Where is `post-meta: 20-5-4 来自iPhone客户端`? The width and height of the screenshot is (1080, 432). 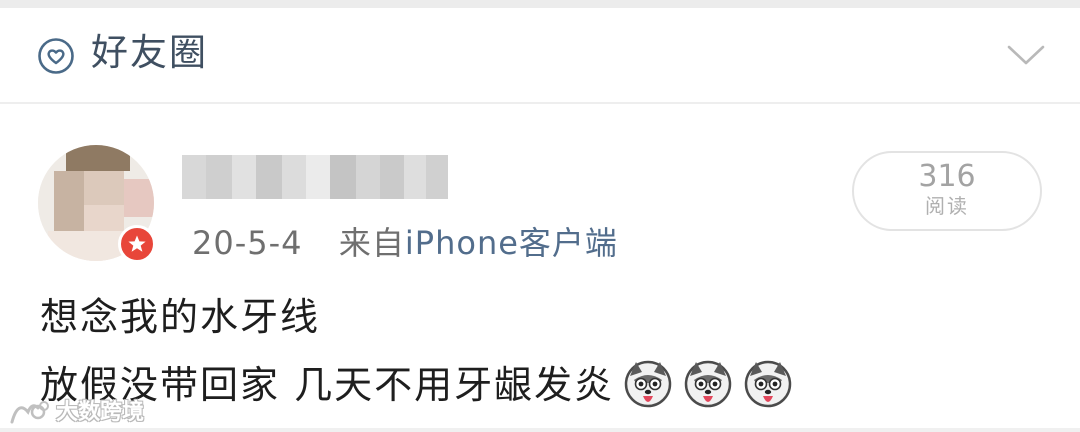
post-meta: 20-5-4 来自iPhone客户端 is located at coordinates (405, 243).